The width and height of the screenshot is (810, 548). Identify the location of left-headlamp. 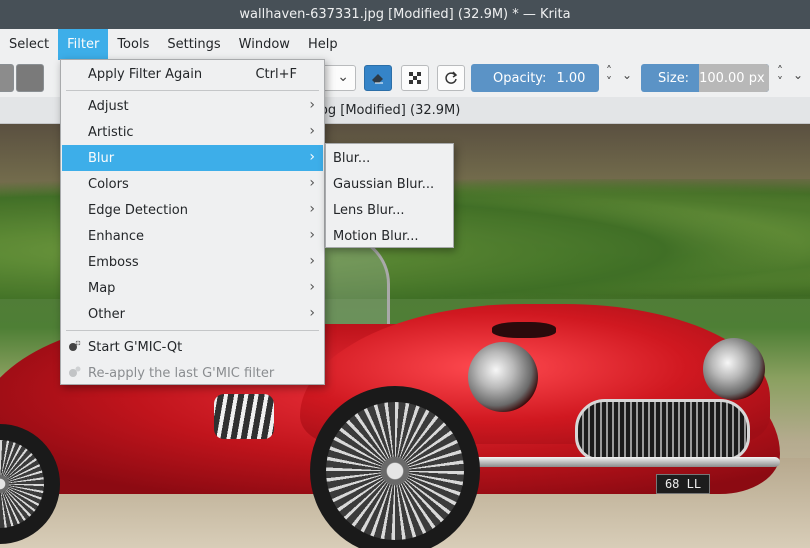
(503, 377).